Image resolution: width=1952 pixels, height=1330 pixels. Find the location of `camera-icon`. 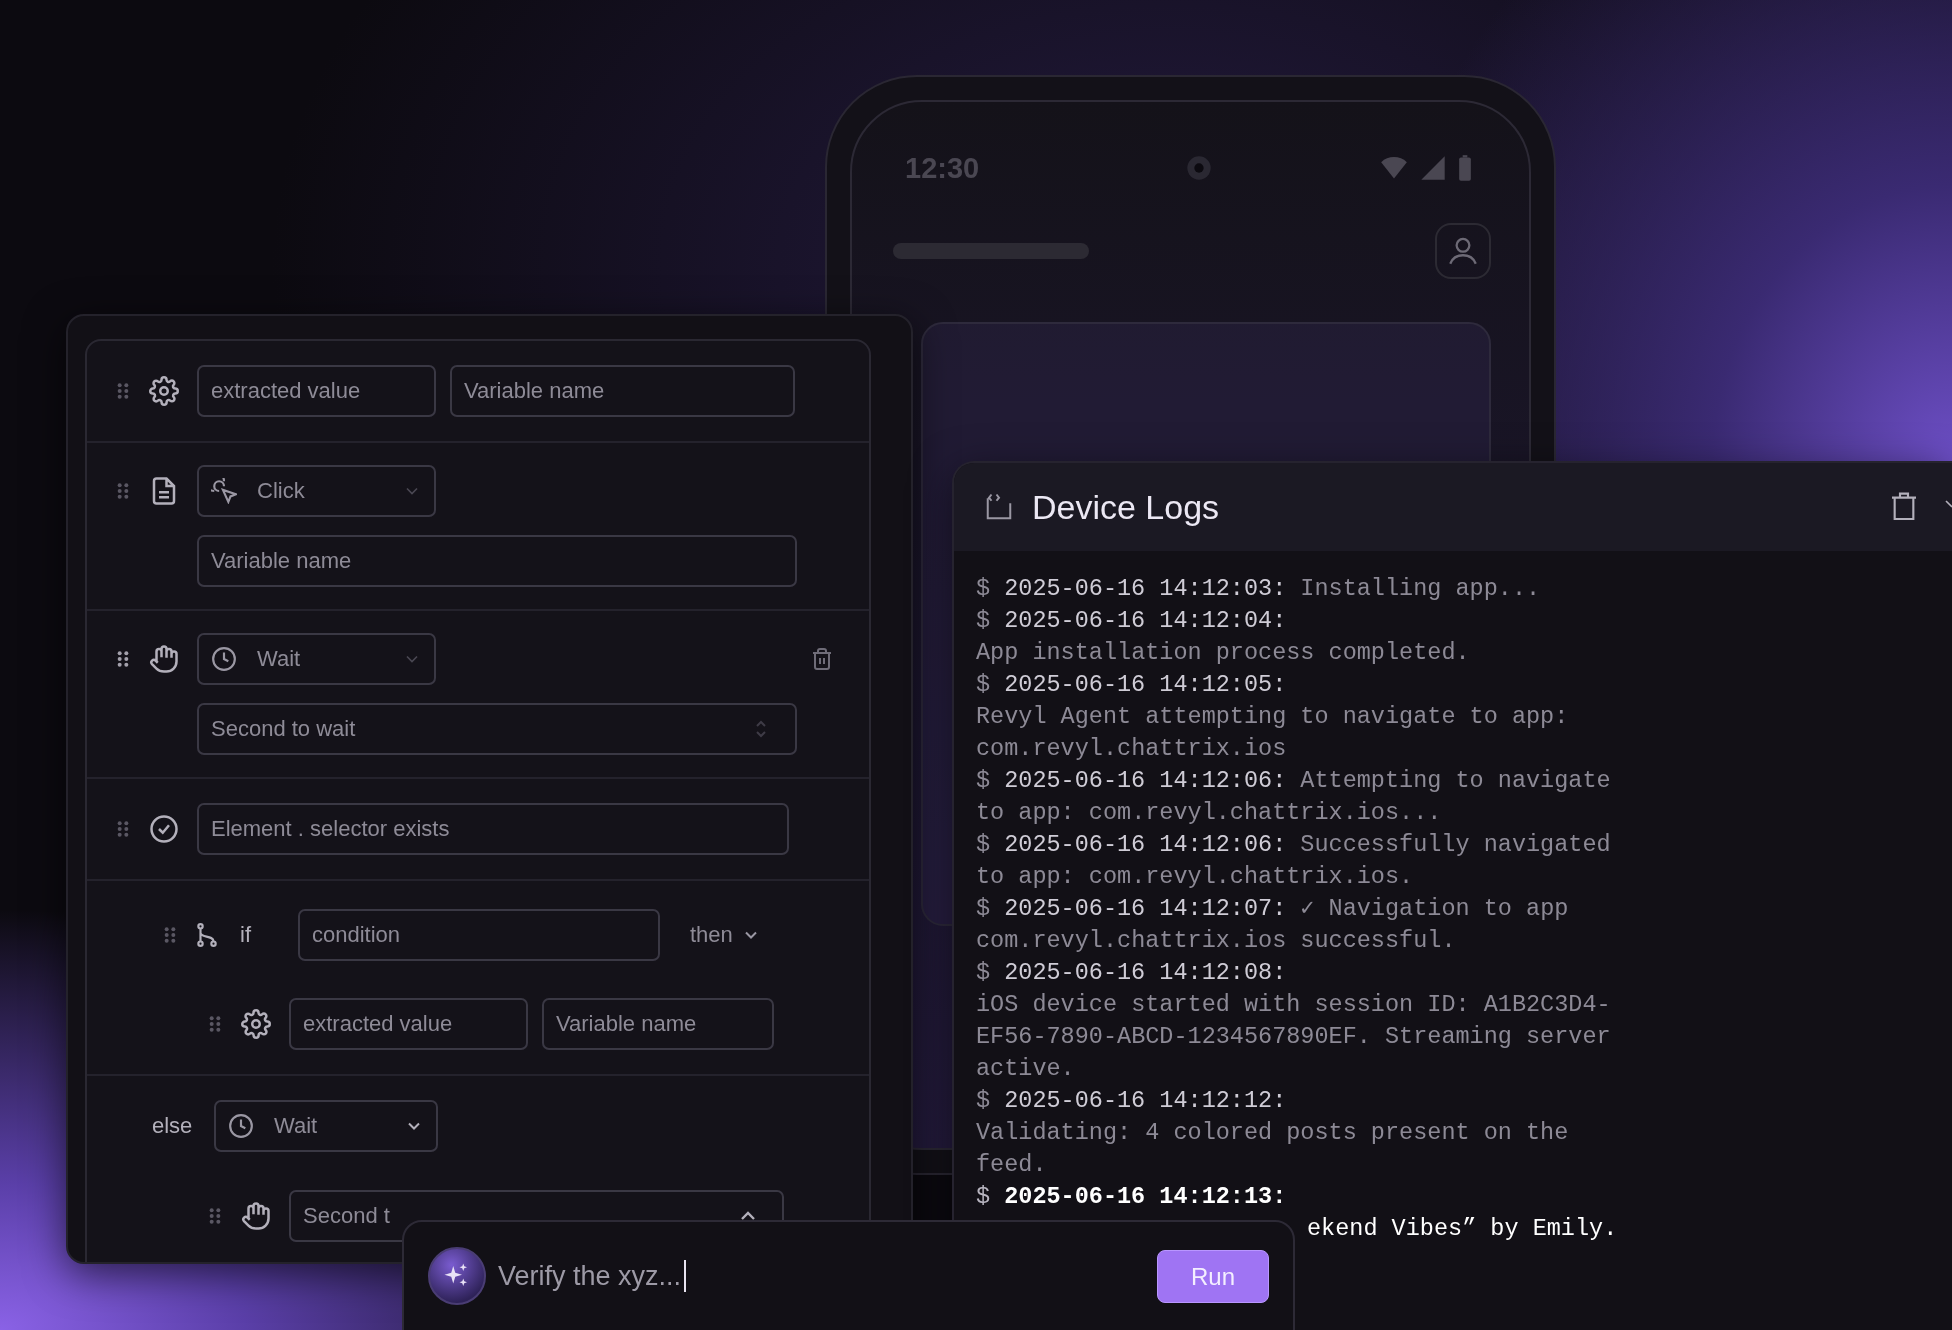

camera-icon is located at coordinates (1199, 168).